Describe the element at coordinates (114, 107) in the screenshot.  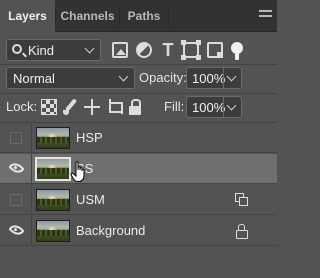
I see `lock-artboard-icon` at that location.